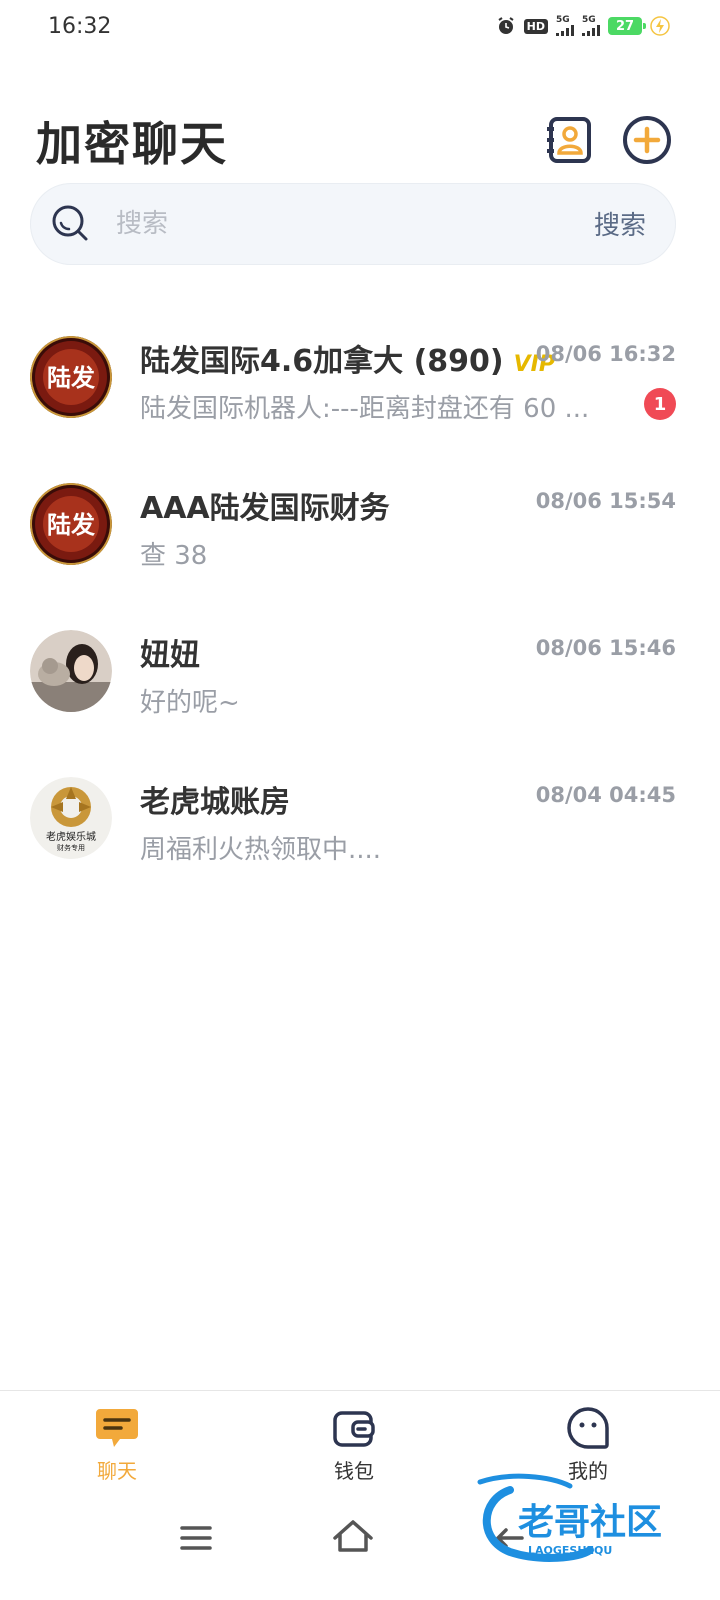  What do you see at coordinates (588, 1428) in the screenshot?
I see `profile-face-icon` at bounding box center [588, 1428].